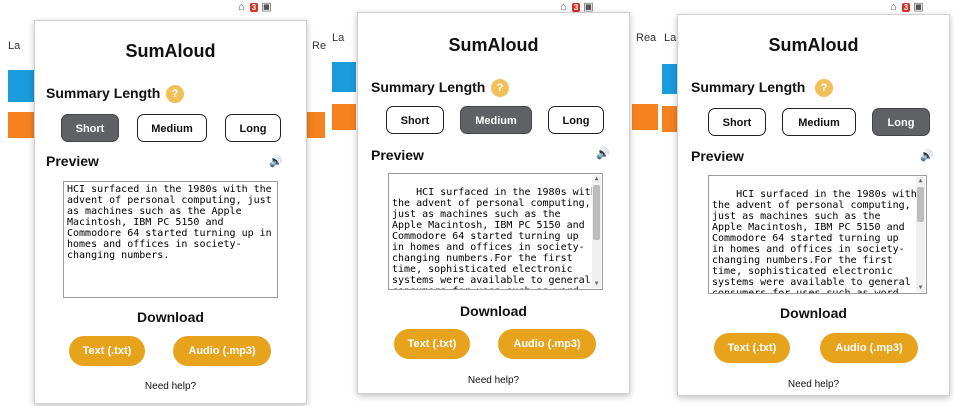  What do you see at coordinates (14, 46) in the screenshot?
I see `bg-tab-text: Lа` at bounding box center [14, 46].